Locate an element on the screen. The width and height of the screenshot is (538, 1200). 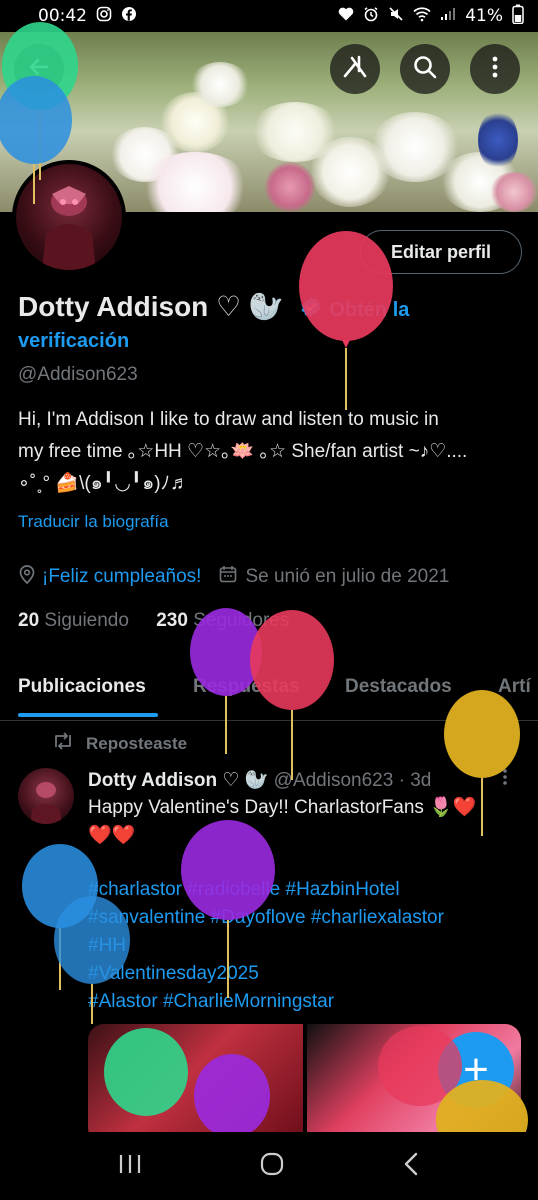
repost-indicator: Reposteaste is located at coordinates (119, 743).